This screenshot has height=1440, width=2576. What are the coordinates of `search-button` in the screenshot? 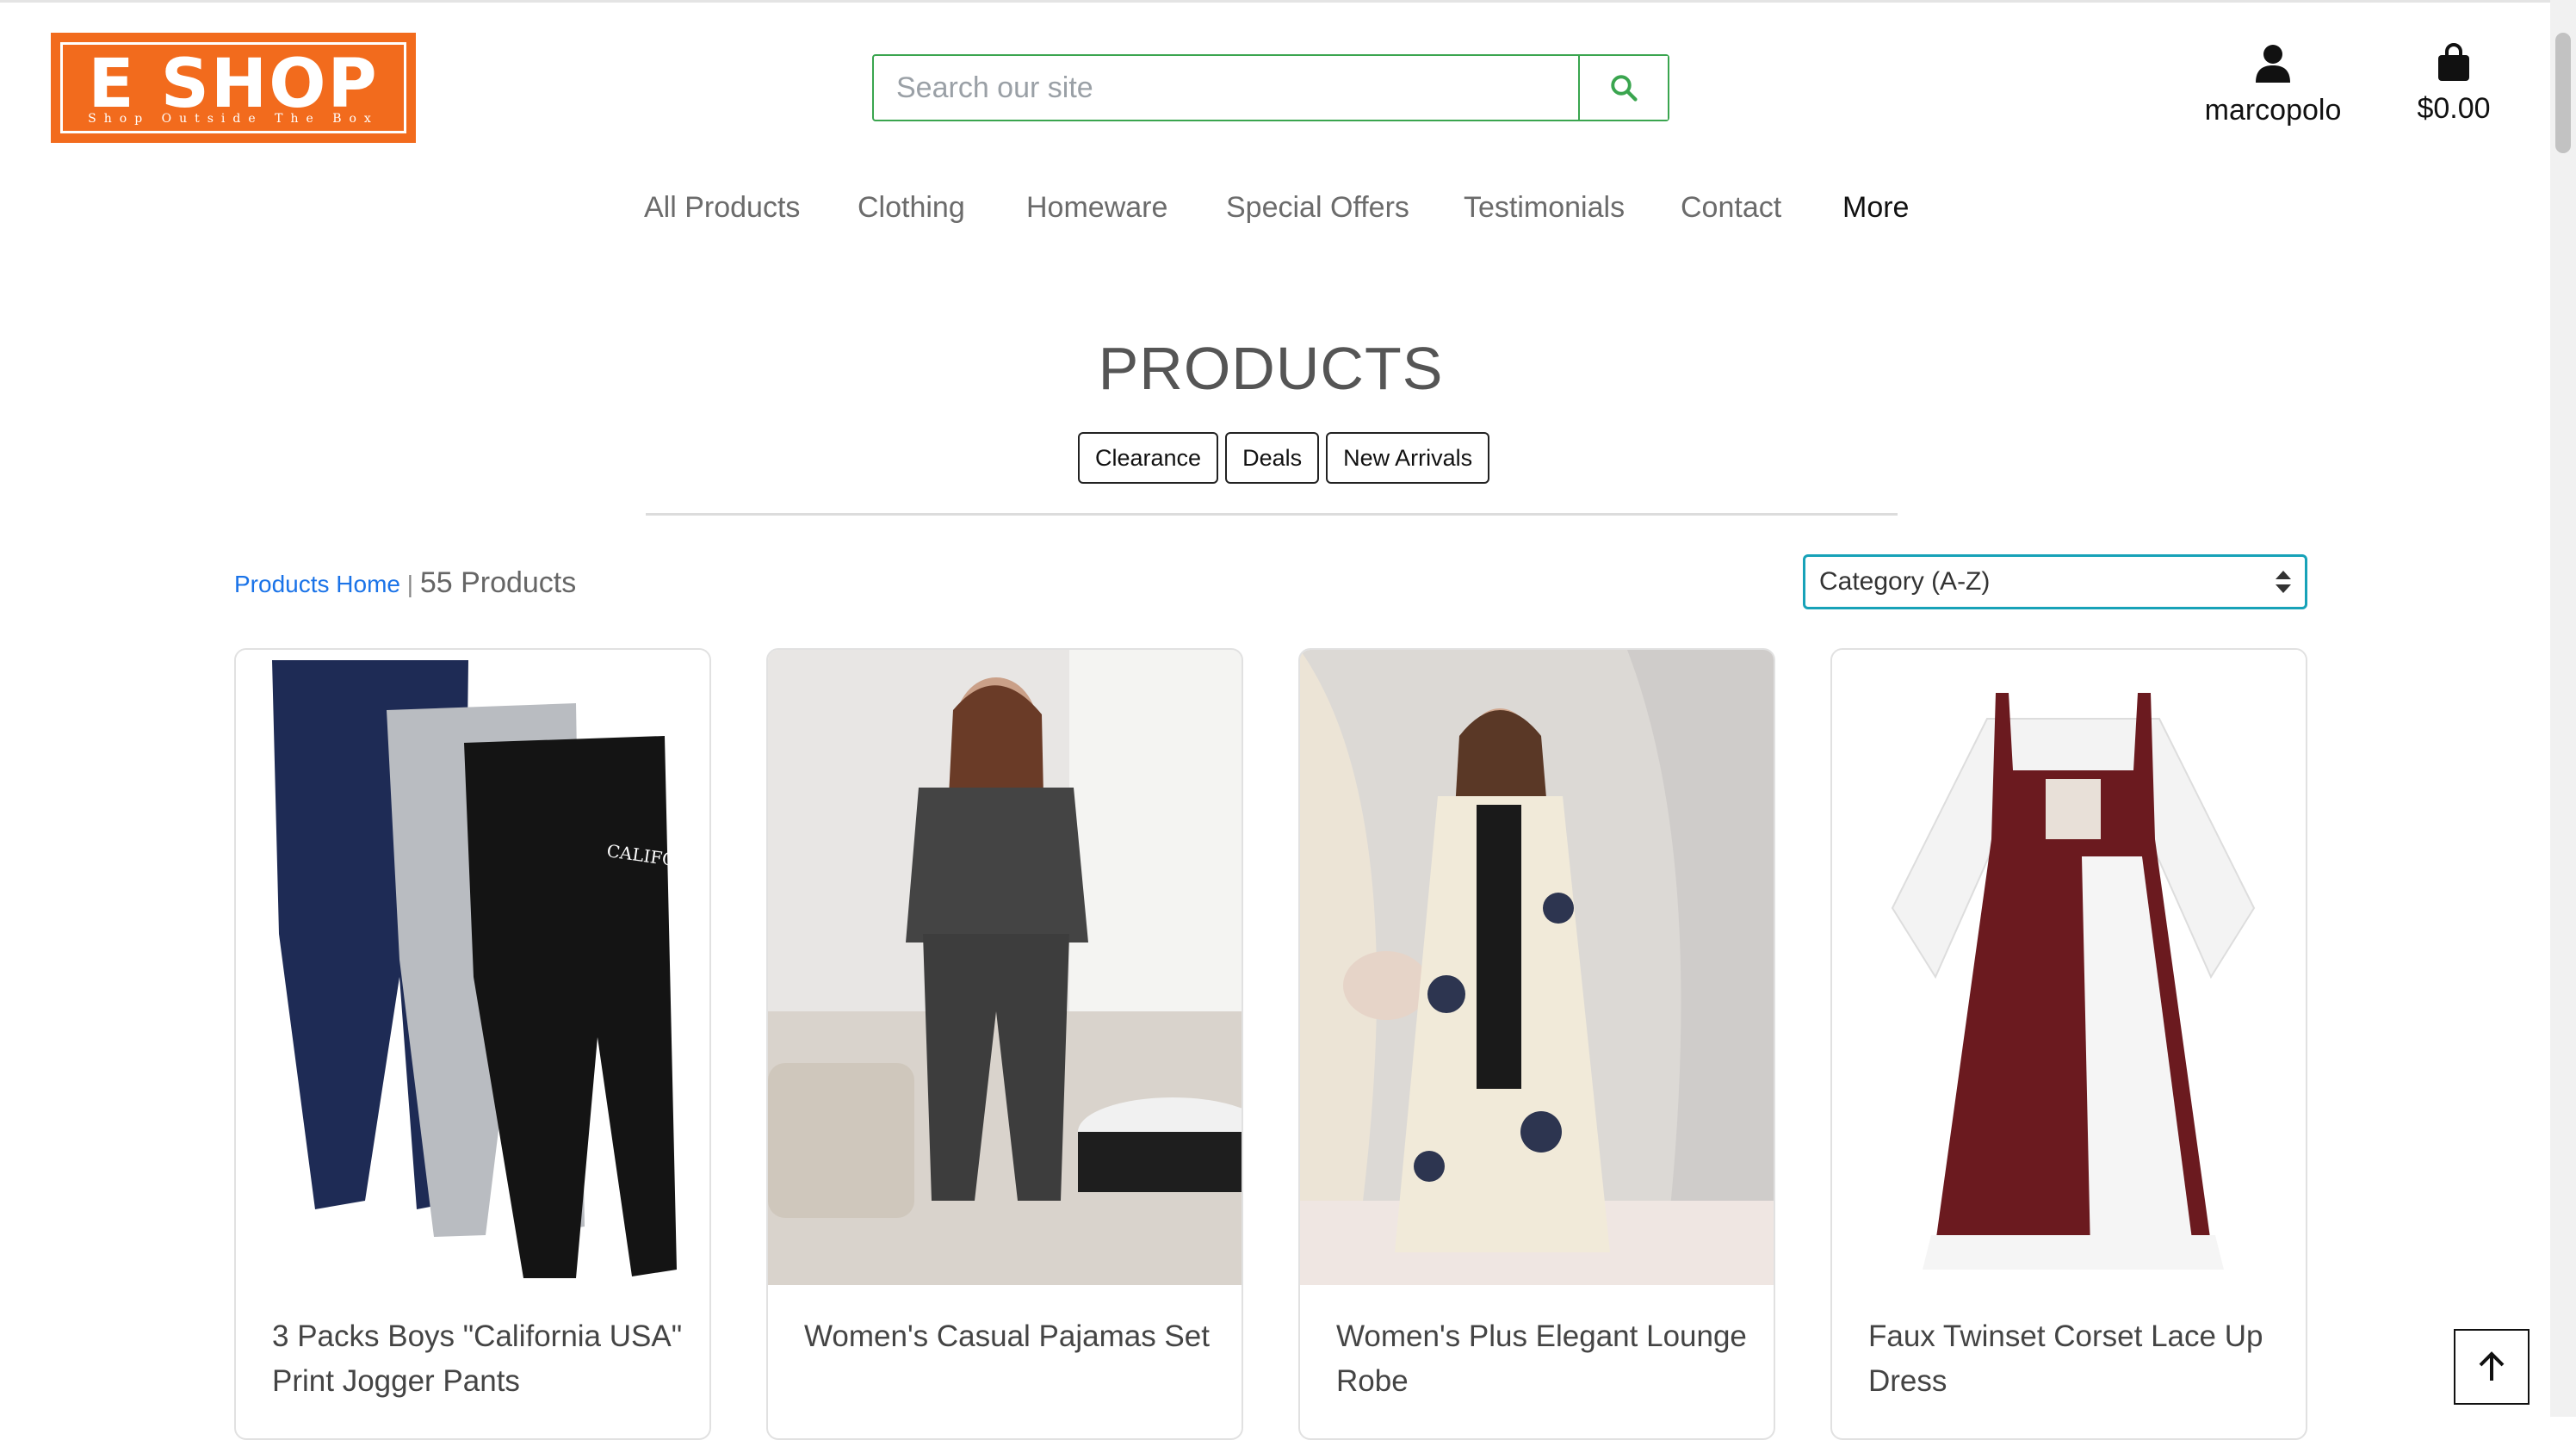 It's located at (1623, 88).